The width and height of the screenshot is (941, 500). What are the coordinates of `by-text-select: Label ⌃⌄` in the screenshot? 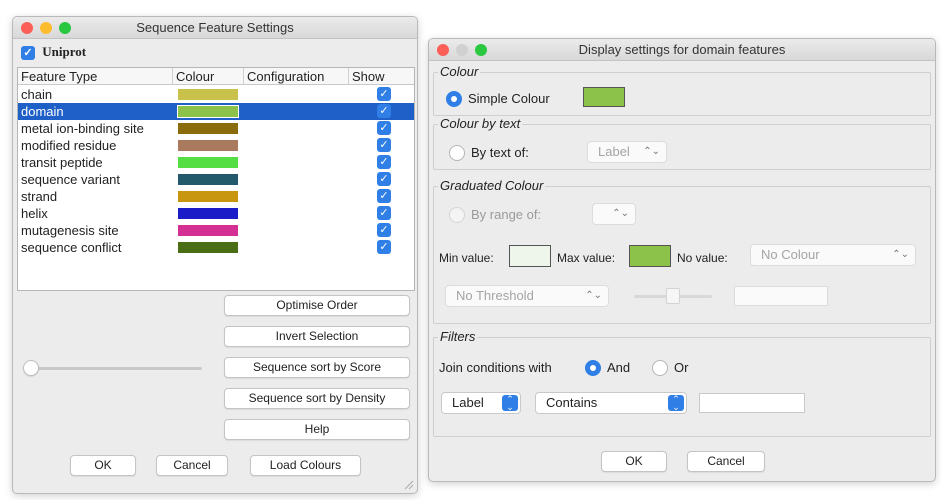 It's located at (627, 152).